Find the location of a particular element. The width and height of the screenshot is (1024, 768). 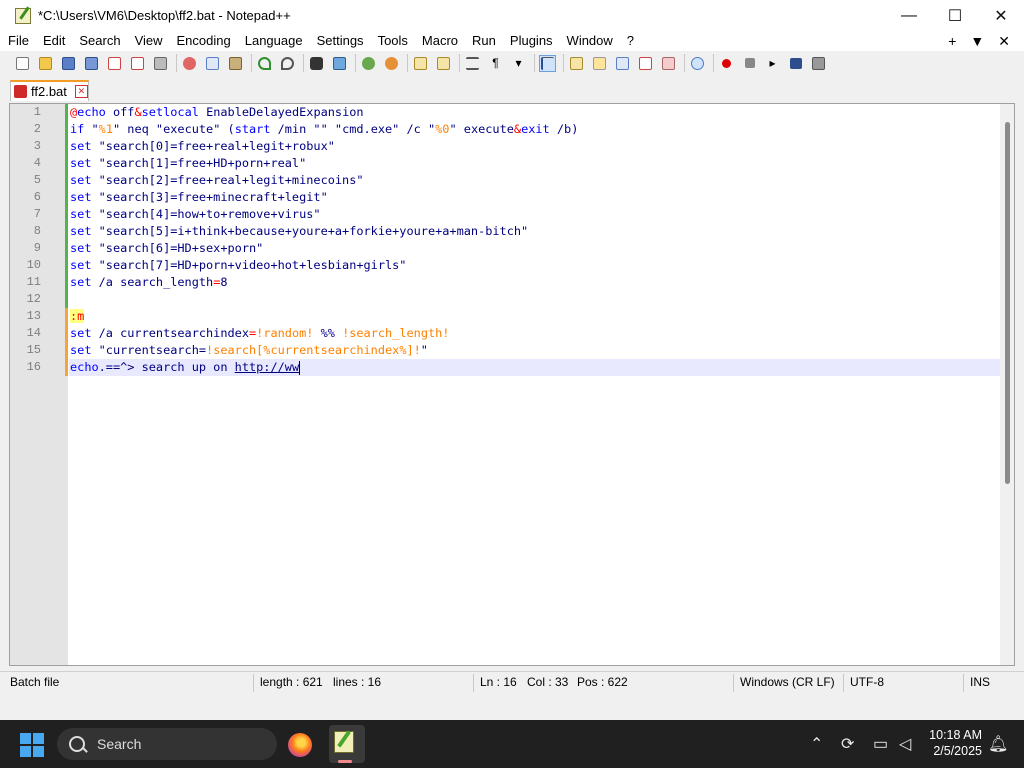

code-line: set "search[3]=free+minecraft+legit" is located at coordinates (534, 197).